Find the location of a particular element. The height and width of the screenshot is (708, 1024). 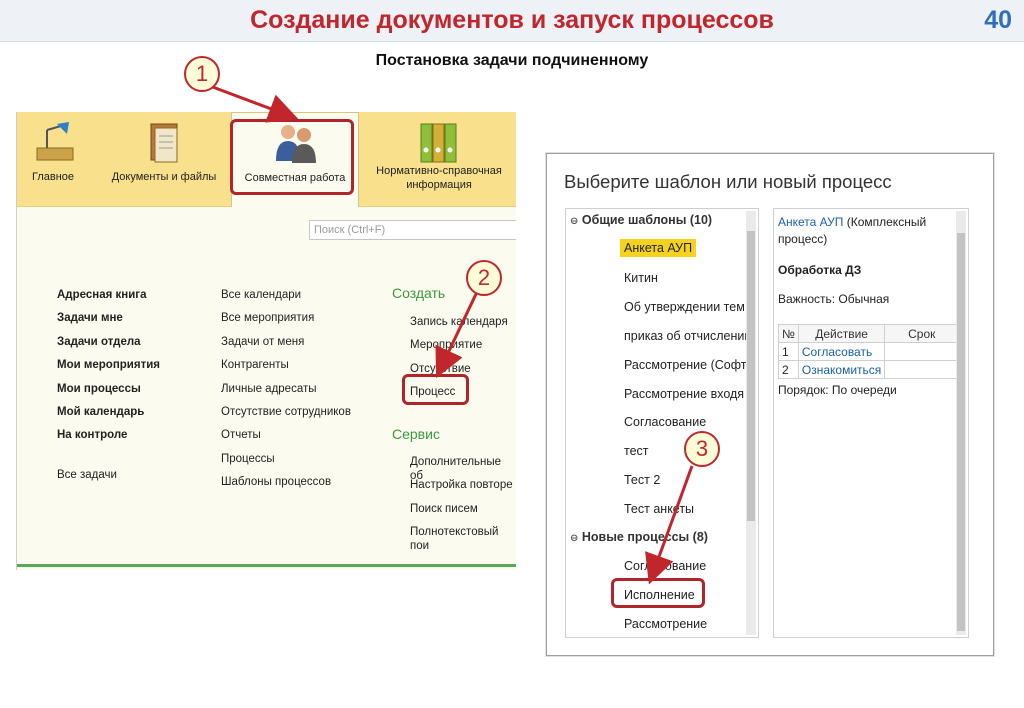

callout-3: 3 is located at coordinates (702, 449).